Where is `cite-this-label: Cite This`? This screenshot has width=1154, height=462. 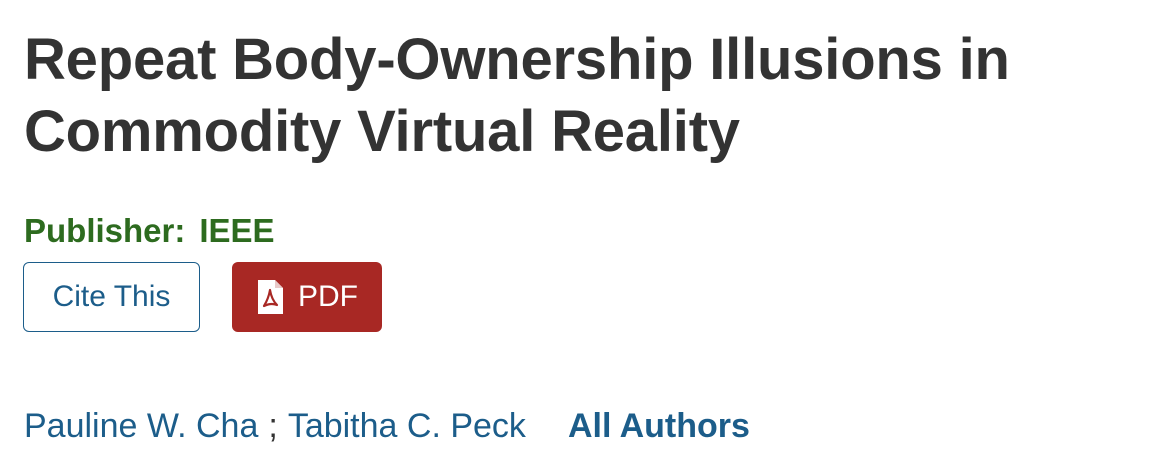 cite-this-label: Cite This is located at coordinates (111, 296).